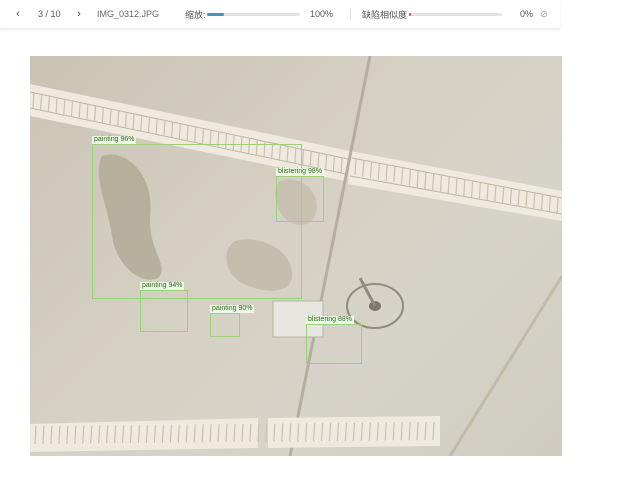 This screenshot has height=480, width=640. Describe the element at coordinates (195, 14) in the screenshot. I see `zoom-label: 缩放:` at that location.